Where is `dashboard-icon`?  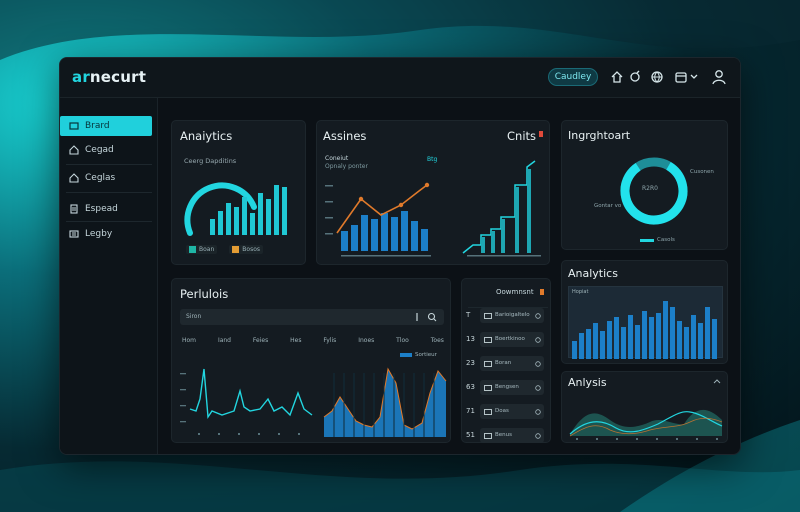 dashboard-icon is located at coordinates (74, 126).